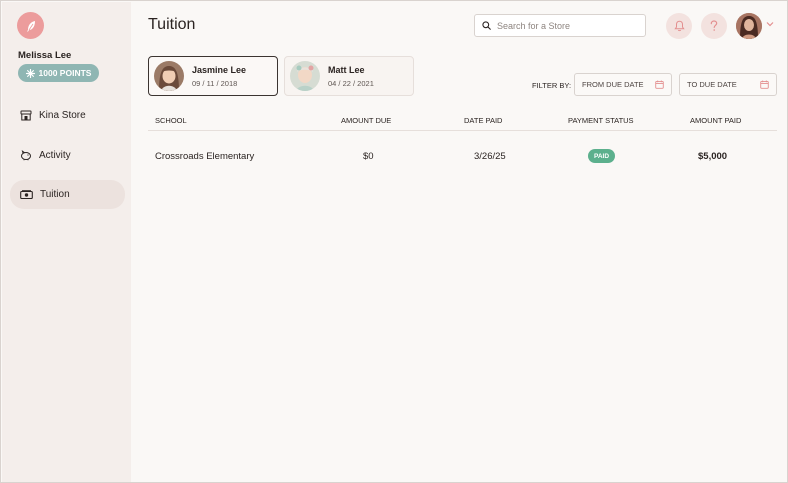 This screenshot has height=483, width=788. I want to click on feather-icon, so click(30, 25).